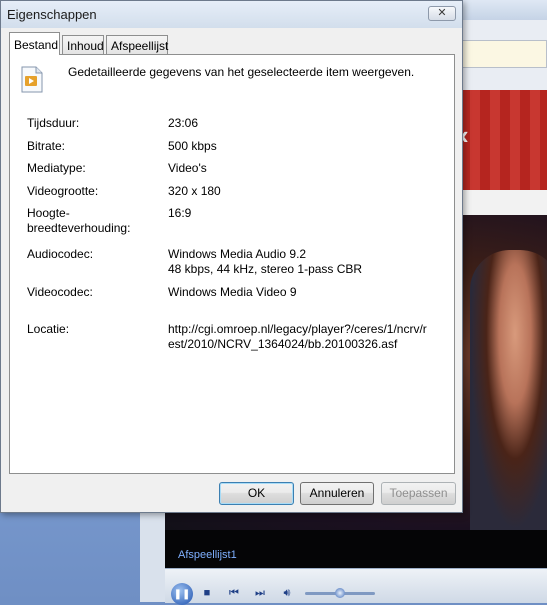  I want to click on property-label: Videocodec:, so click(60, 292).